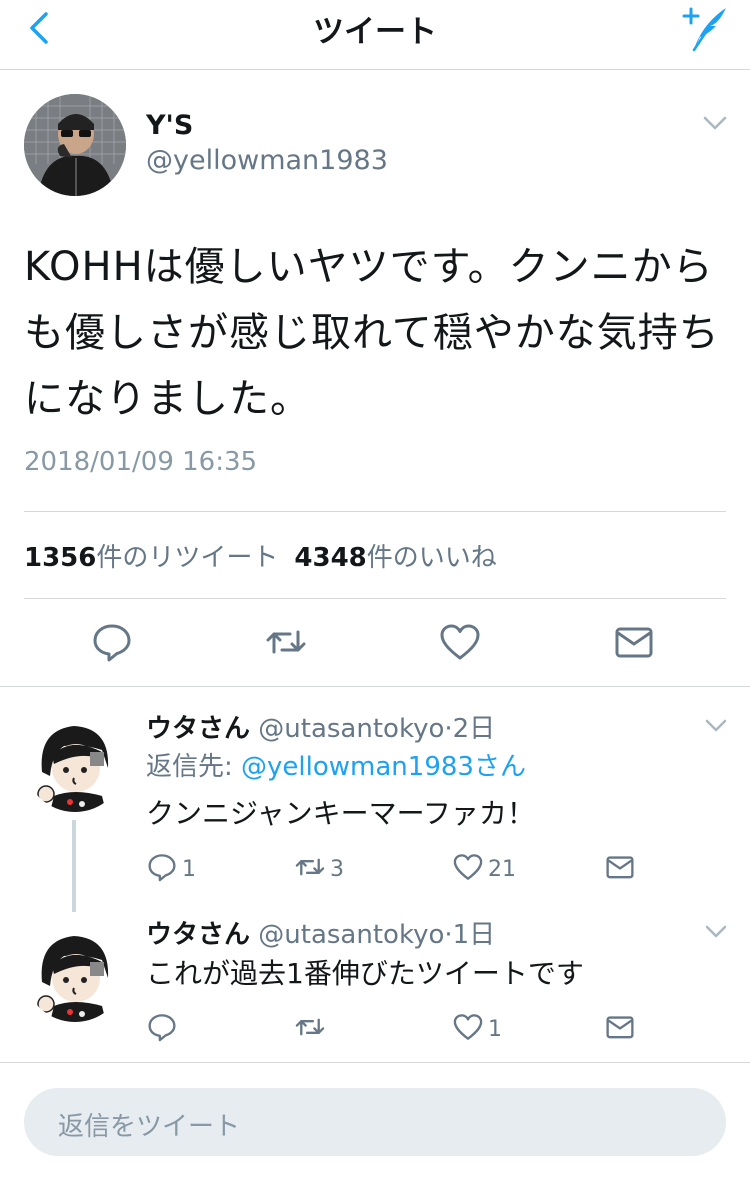  I want to click on reply-count: 1, so click(189, 869).